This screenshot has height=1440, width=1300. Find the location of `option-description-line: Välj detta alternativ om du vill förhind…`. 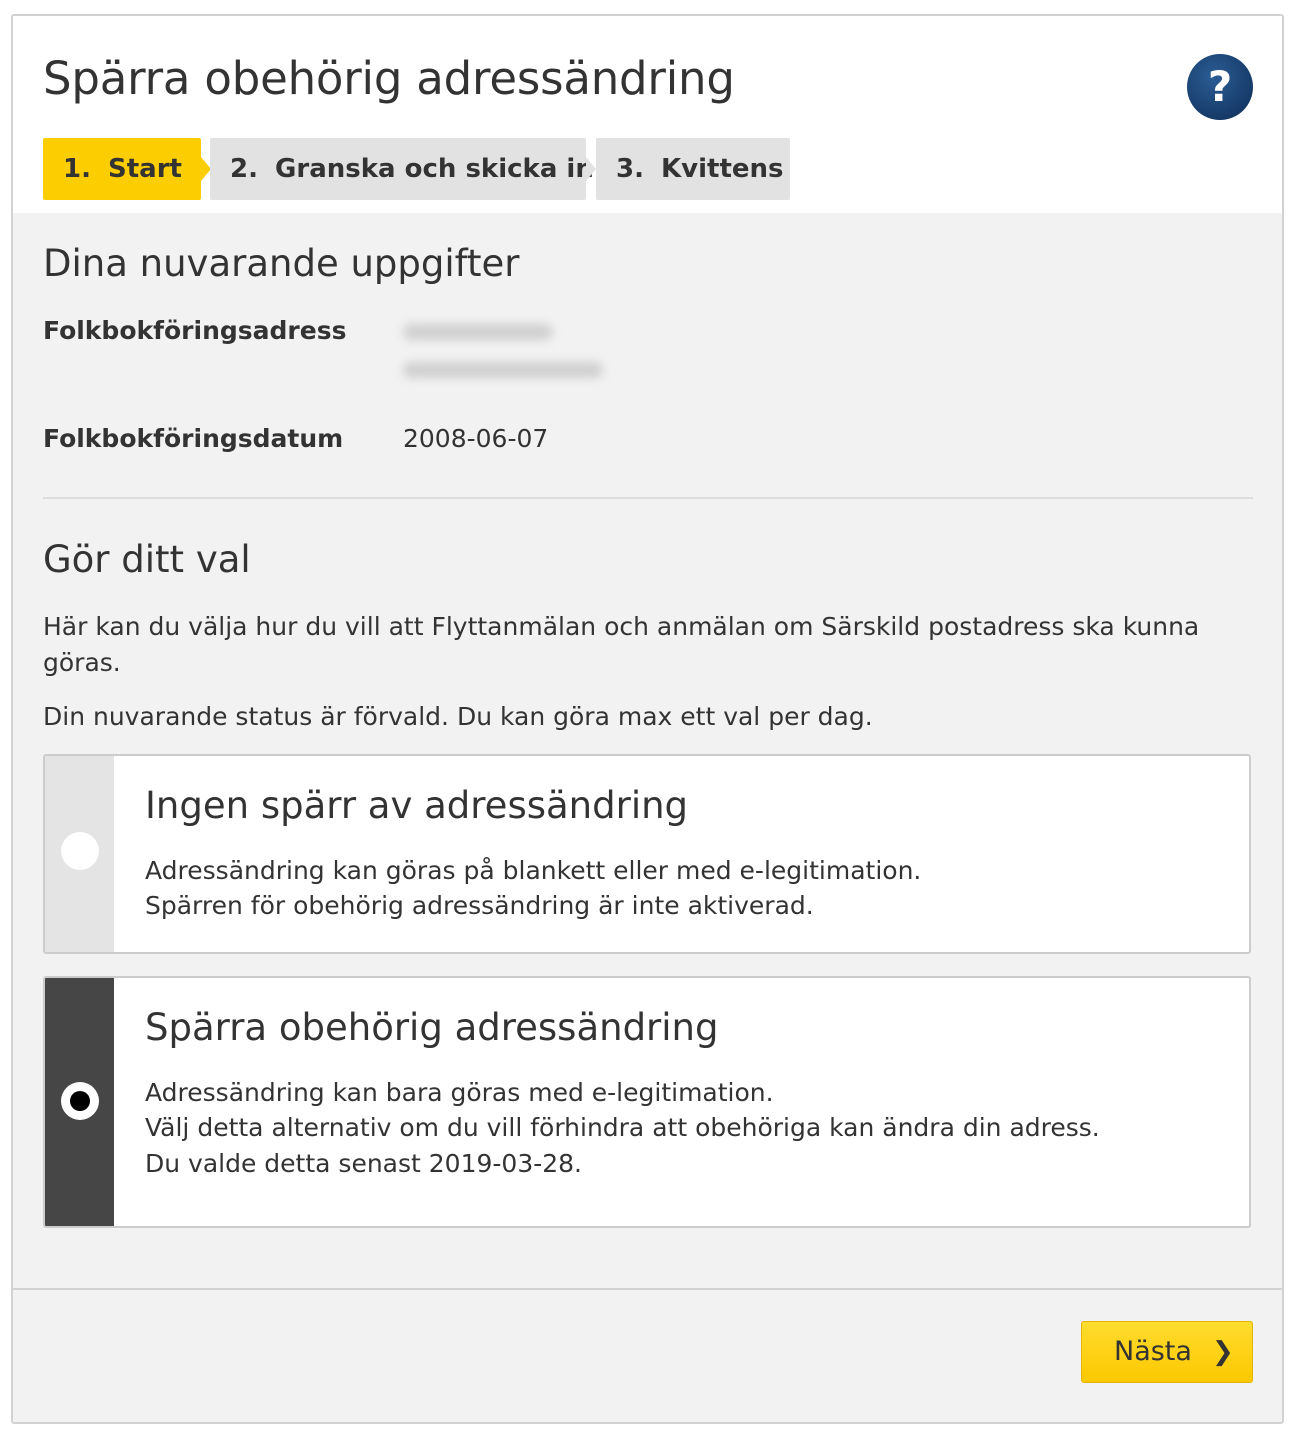

option-description-line: Välj detta alternativ om du vill förhind… is located at coordinates (622, 1127).